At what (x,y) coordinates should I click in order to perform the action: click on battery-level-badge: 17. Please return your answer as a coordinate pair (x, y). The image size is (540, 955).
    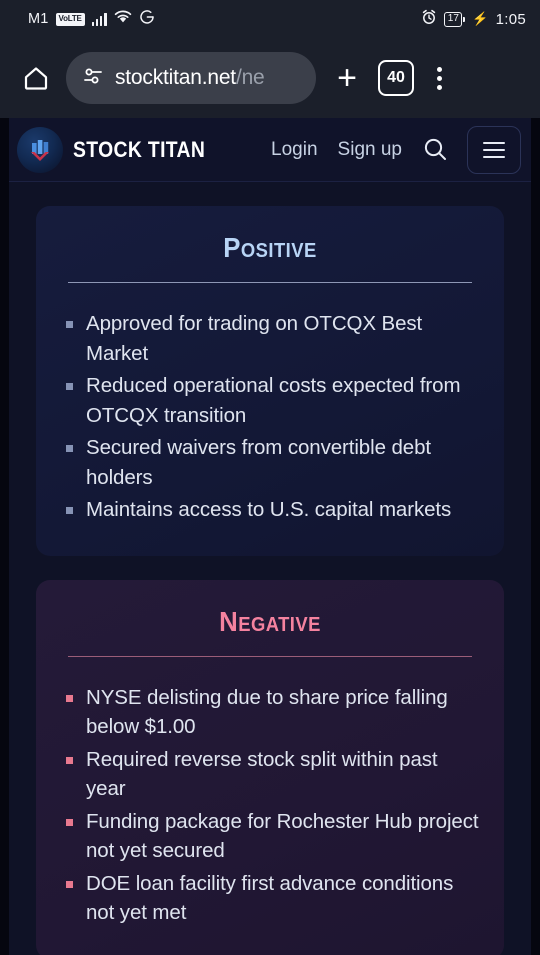
    Looking at the image, I should click on (455, 19).